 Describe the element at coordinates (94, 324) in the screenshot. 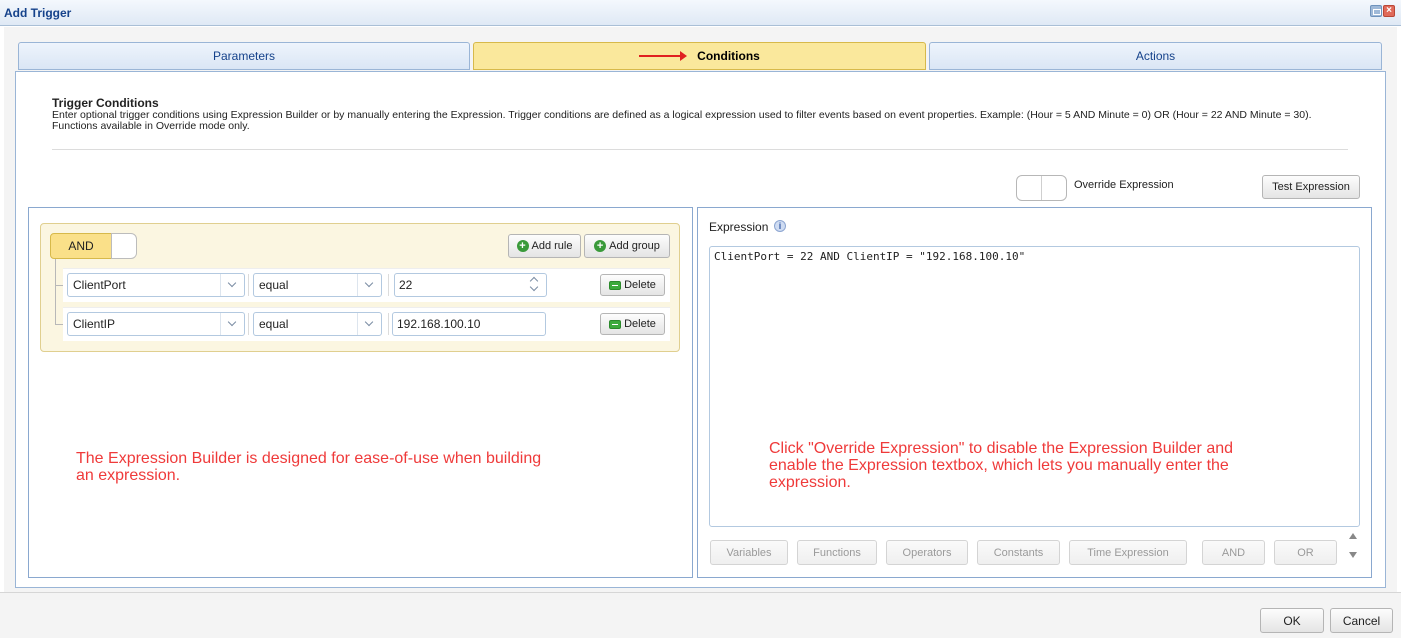

I see `rule-field-value: ClientIP` at that location.